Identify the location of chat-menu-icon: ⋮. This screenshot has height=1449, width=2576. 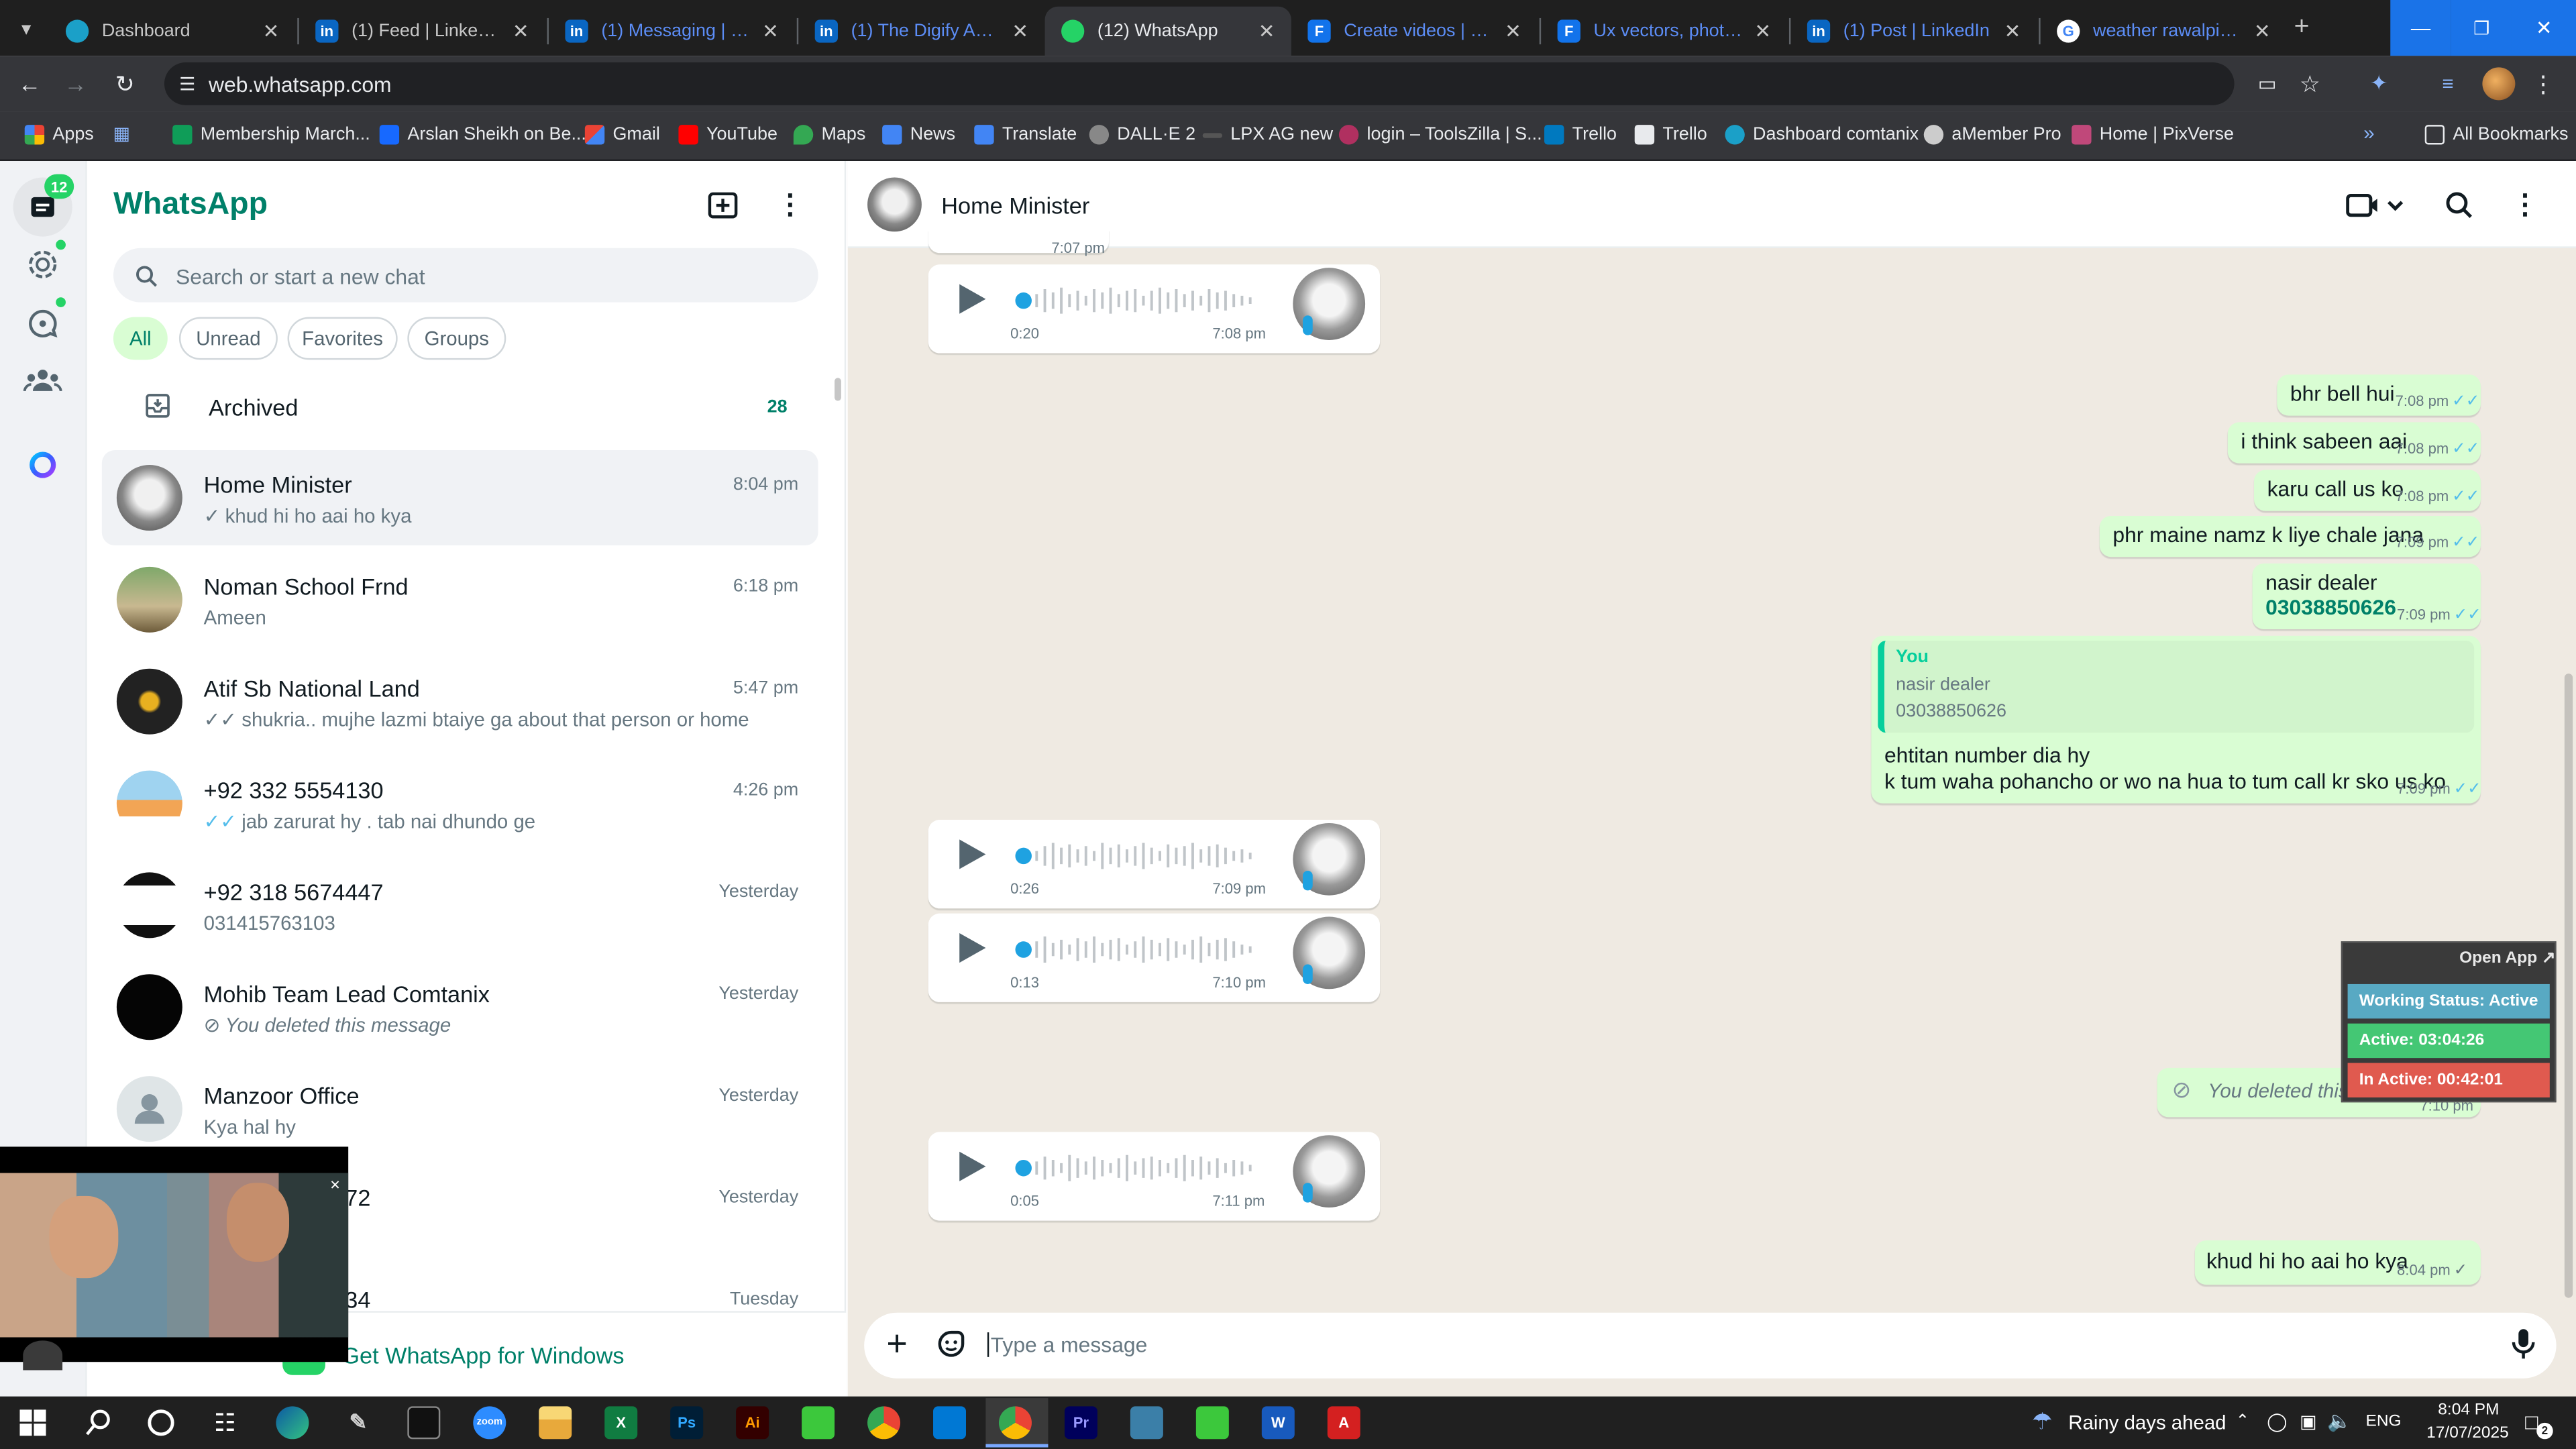
(2525, 205).